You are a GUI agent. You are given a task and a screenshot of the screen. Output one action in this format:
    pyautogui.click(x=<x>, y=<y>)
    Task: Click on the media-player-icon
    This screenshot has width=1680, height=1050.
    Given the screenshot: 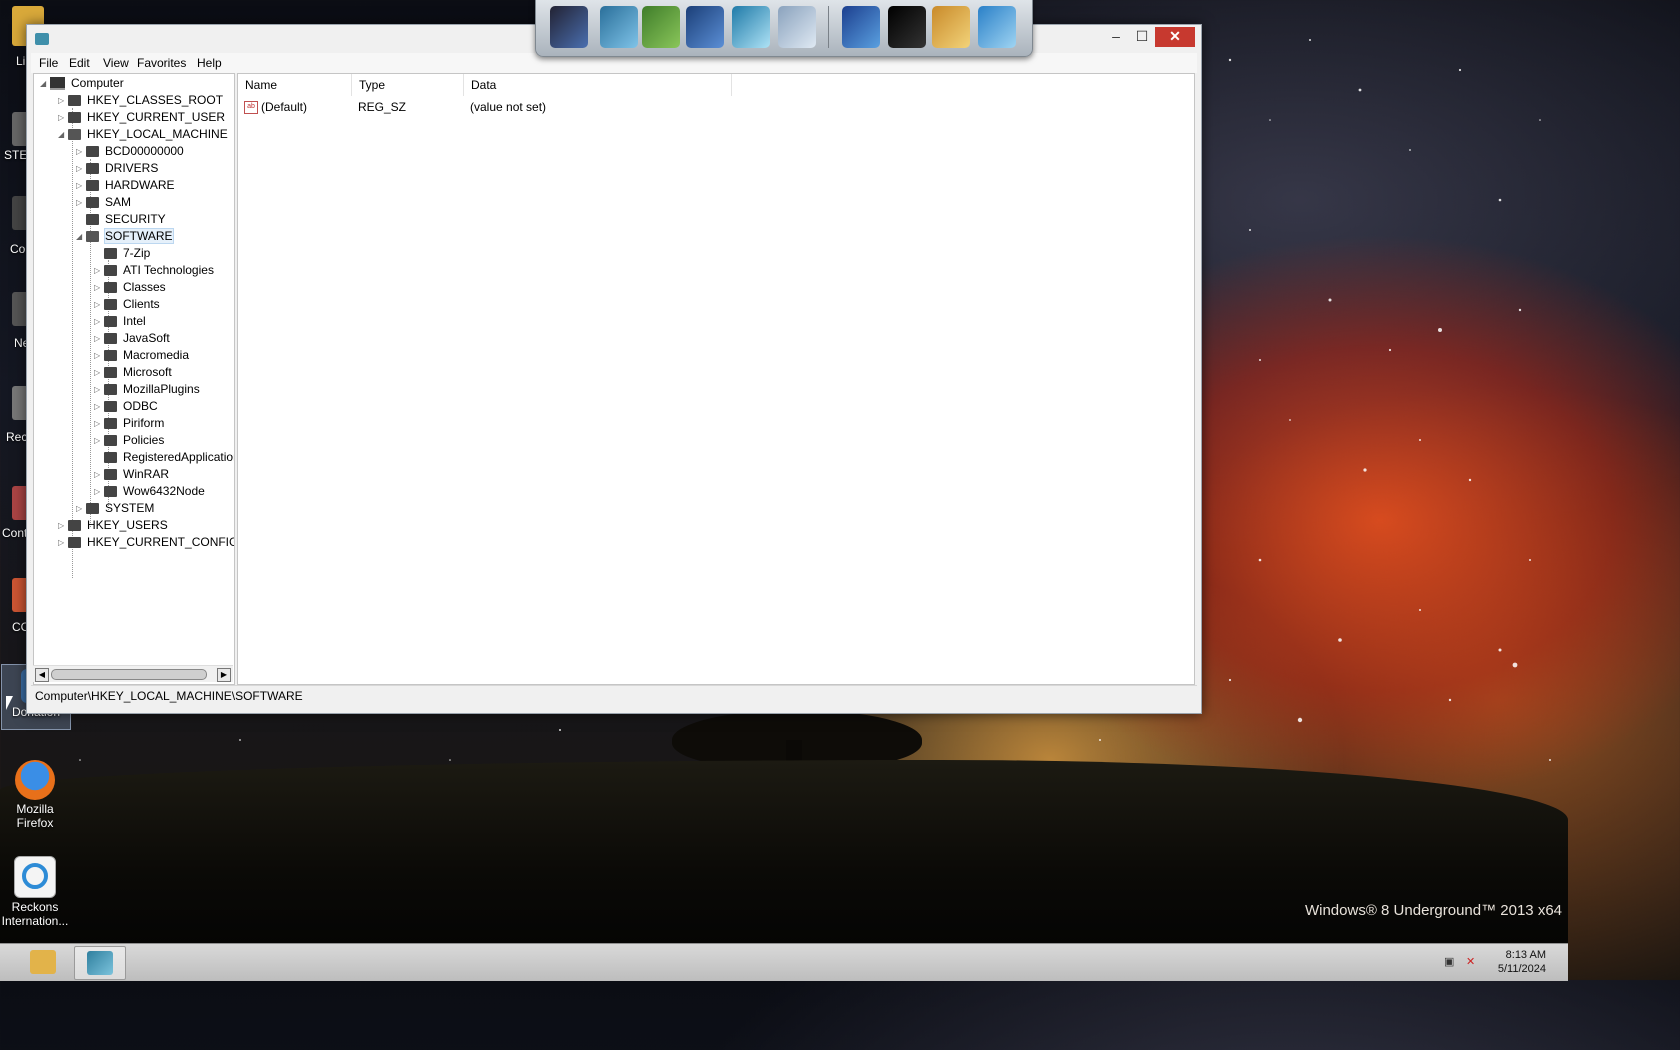 What is the action you would take?
    pyautogui.click(x=705, y=27)
    